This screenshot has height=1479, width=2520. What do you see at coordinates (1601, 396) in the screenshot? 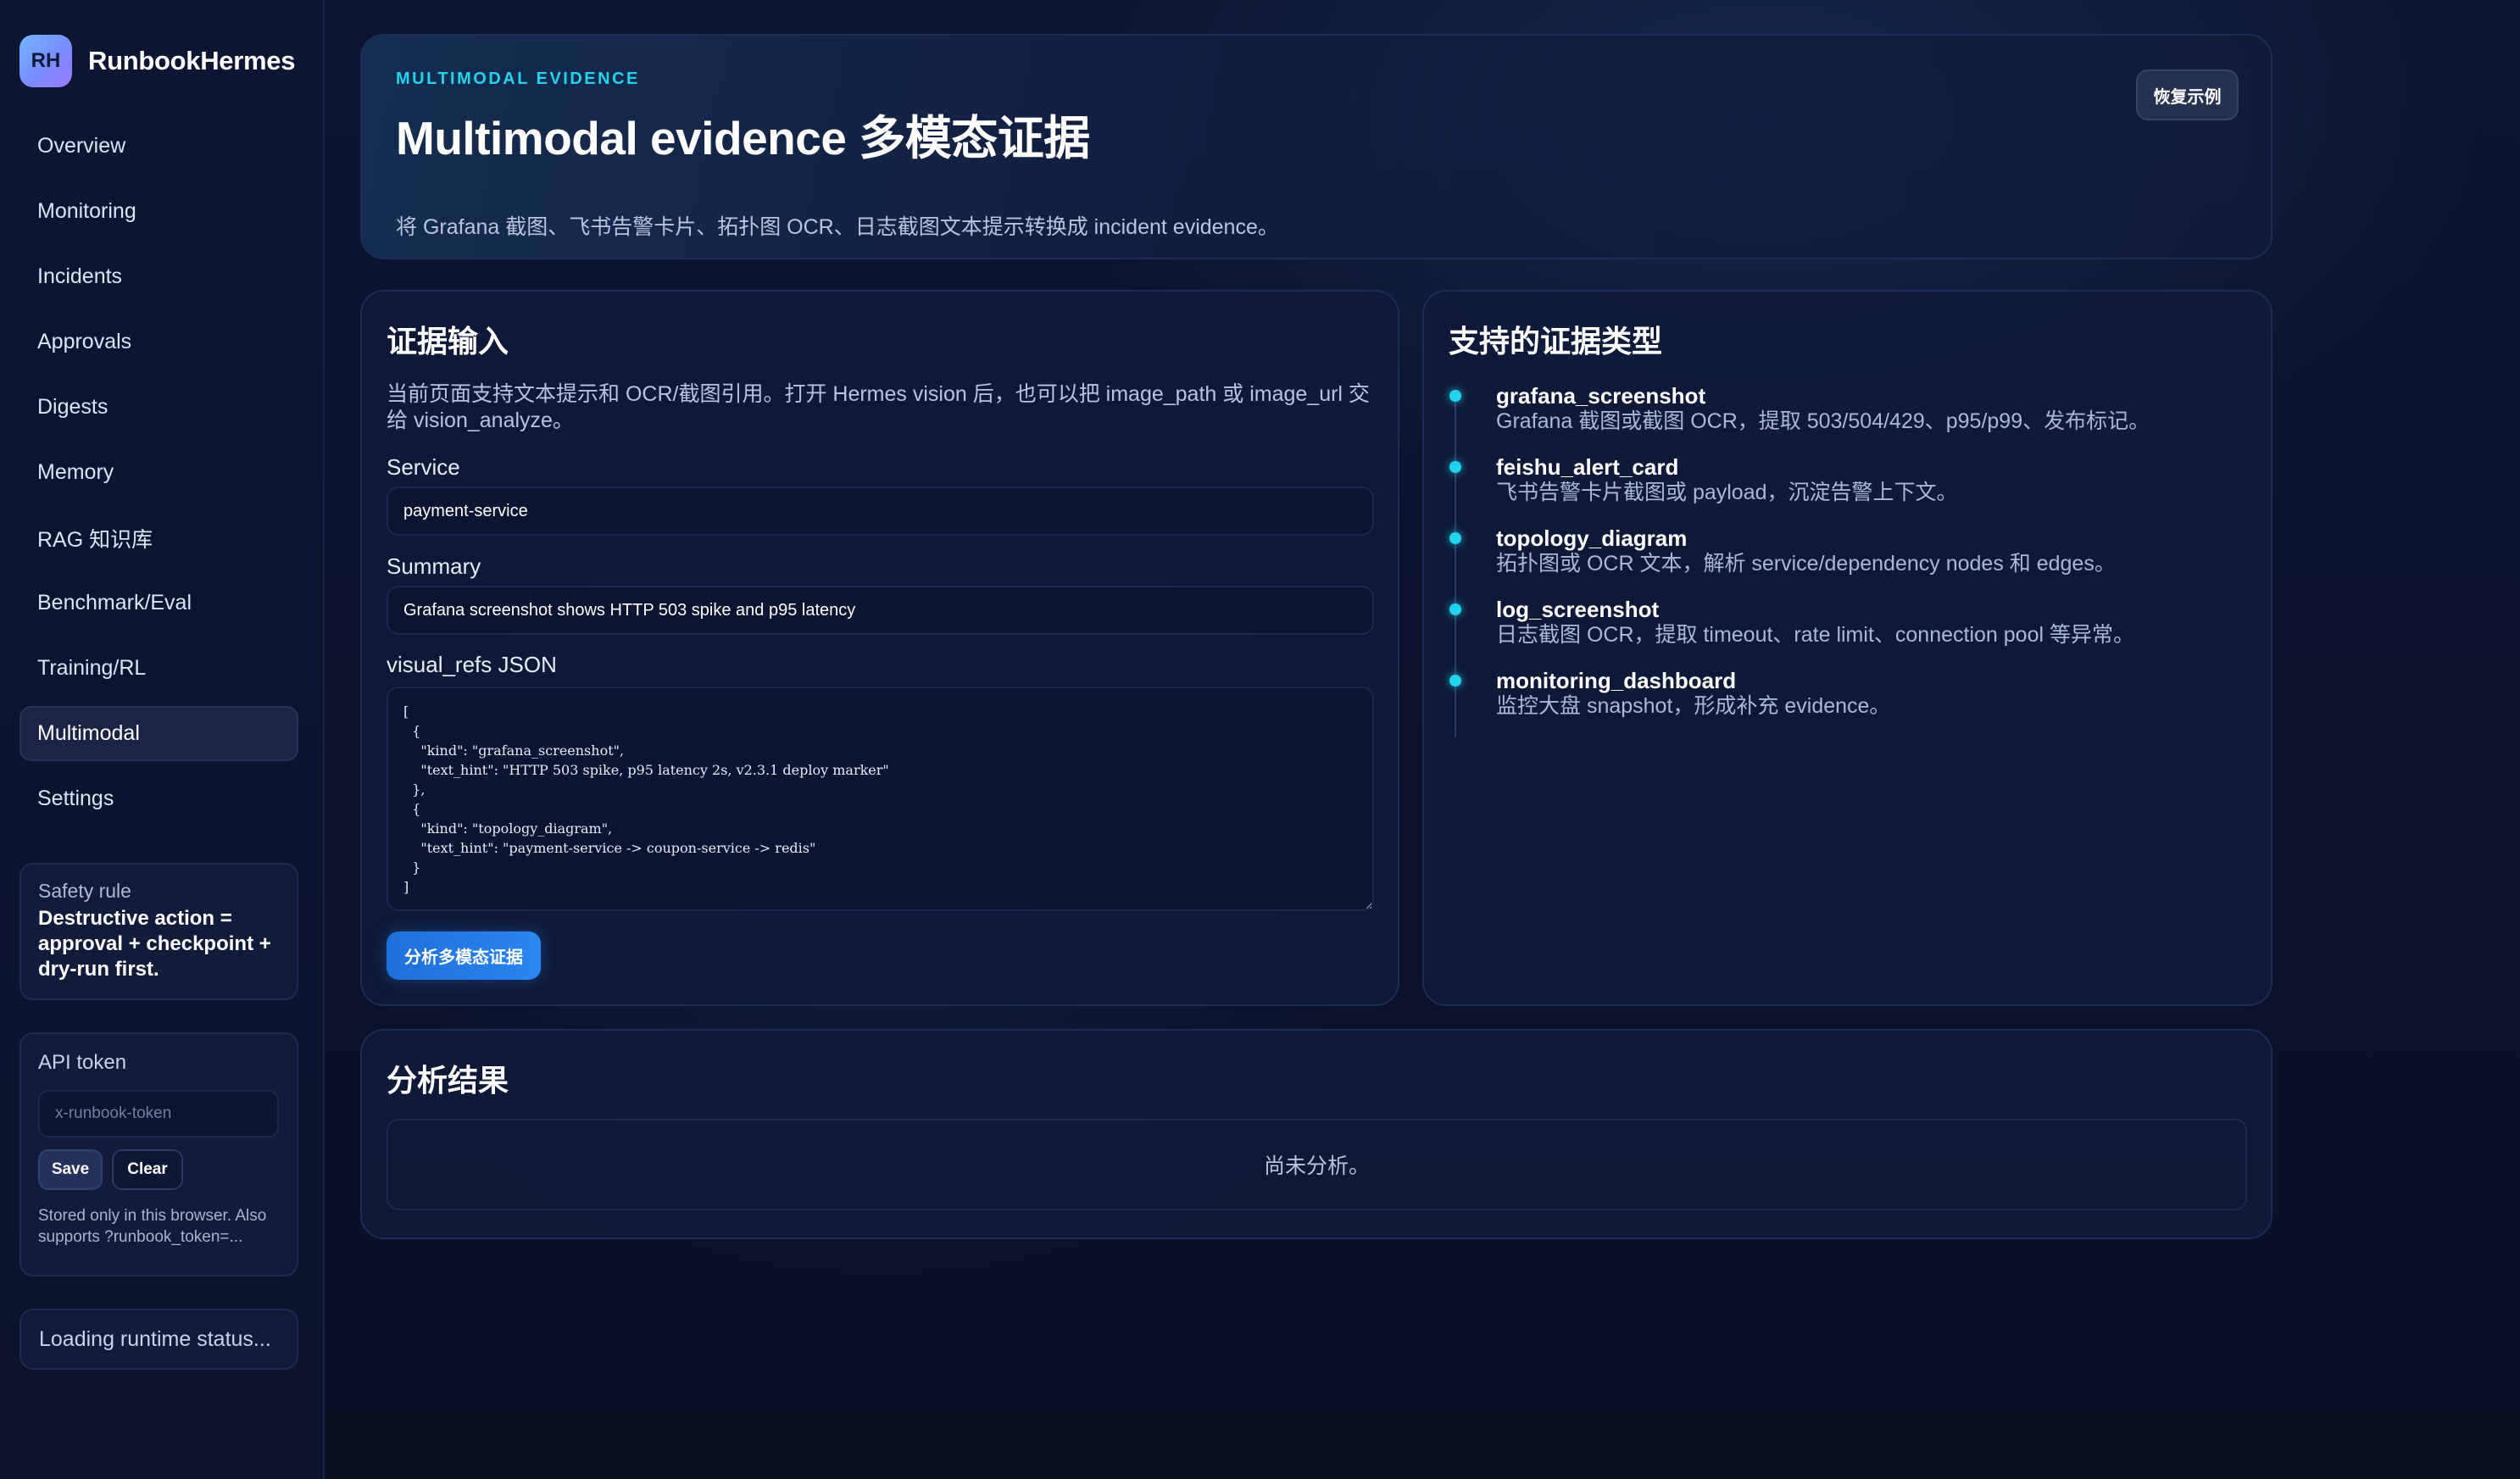
I see `evidence-type-name: grafana_screenshot` at bounding box center [1601, 396].